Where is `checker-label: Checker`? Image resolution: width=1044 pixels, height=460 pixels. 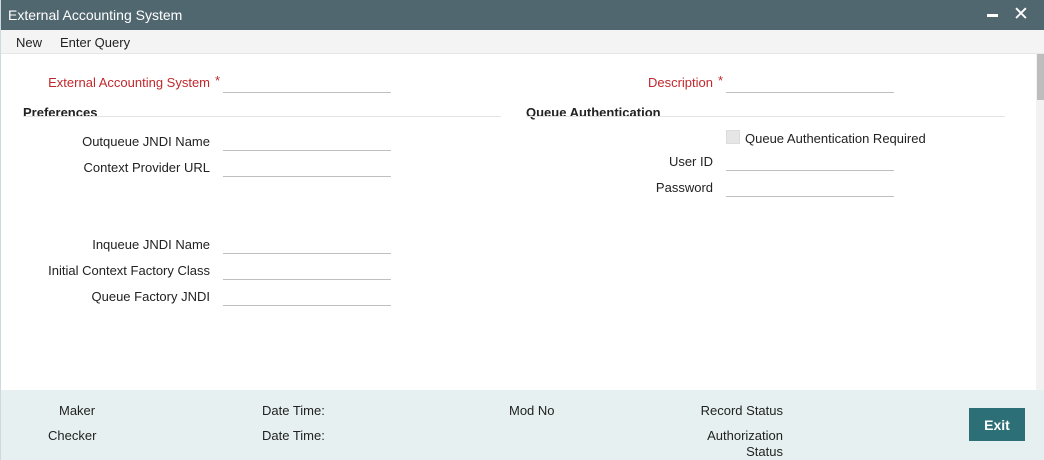
checker-label: Checker is located at coordinates (72, 435).